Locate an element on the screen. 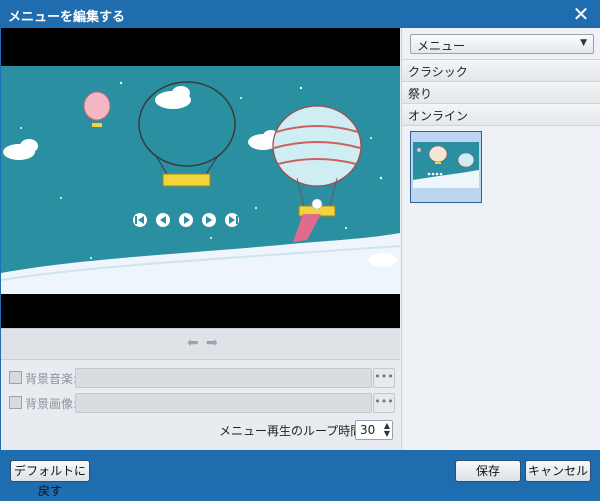  bg-music-field is located at coordinates (223, 378).